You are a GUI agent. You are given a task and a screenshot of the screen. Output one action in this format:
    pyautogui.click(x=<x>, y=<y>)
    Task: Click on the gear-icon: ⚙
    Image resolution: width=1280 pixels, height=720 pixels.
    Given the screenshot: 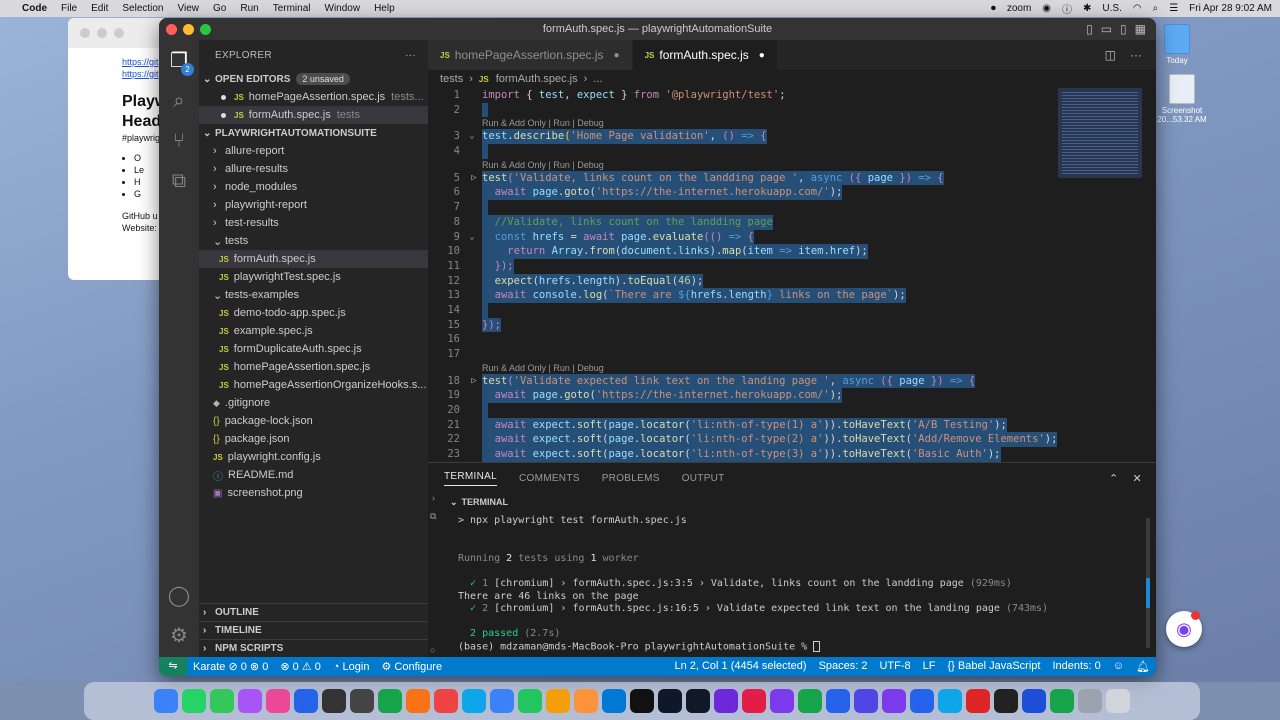 What is the action you would take?
    pyautogui.click(x=179, y=636)
    